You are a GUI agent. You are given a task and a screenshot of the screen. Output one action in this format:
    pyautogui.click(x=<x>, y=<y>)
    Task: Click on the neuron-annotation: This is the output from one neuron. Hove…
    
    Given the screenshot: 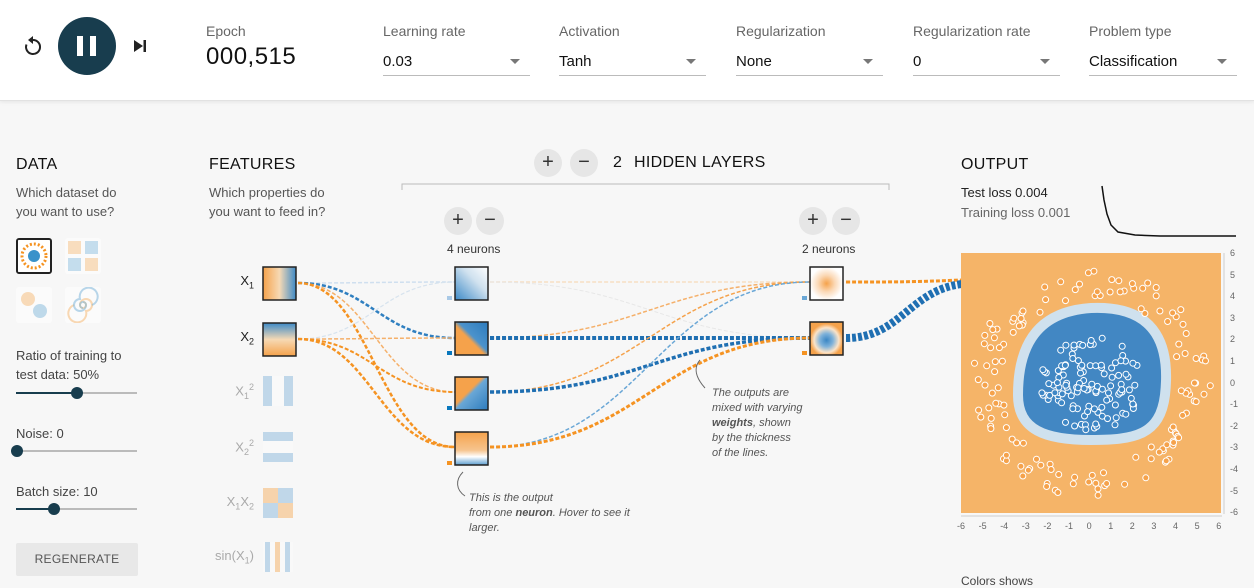 What is the action you would take?
    pyautogui.click(x=549, y=513)
    